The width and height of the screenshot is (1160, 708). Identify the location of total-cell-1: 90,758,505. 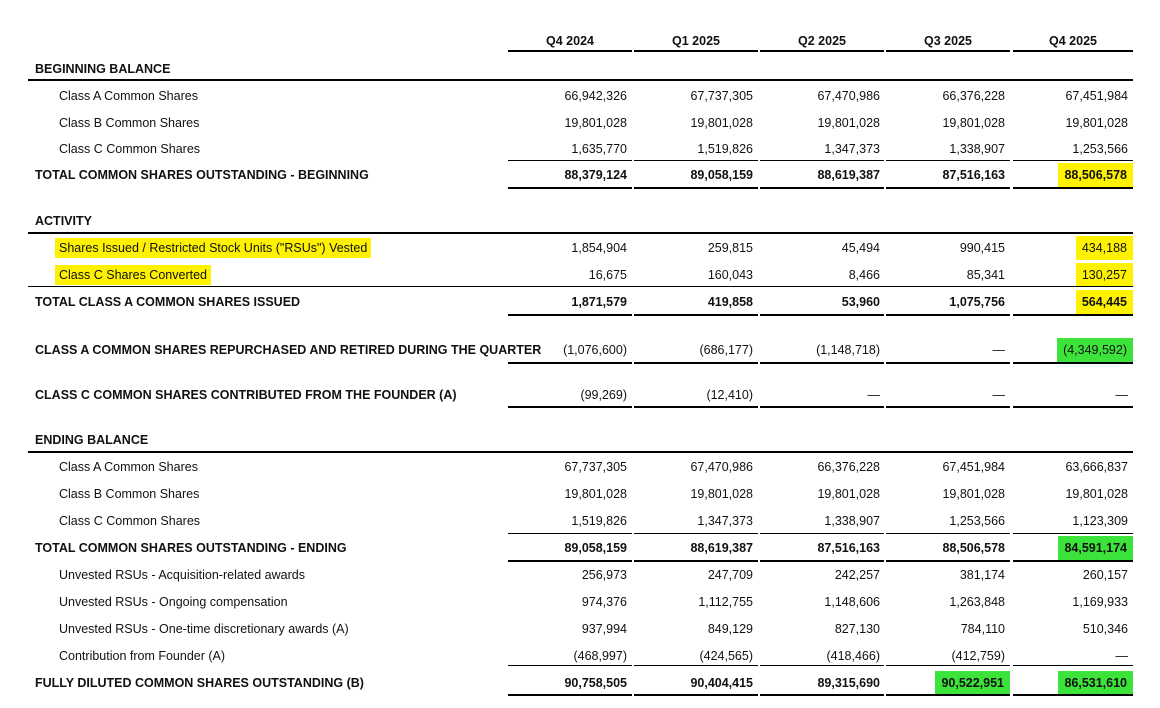
(595, 683).